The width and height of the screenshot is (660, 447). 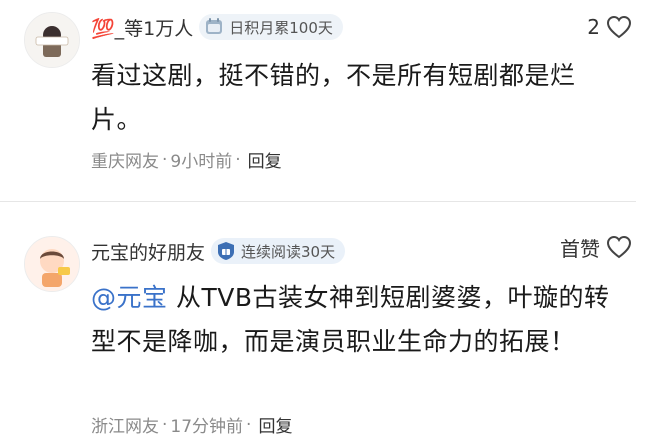 What do you see at coordinates (201, 162) in the screenshot?
I see `timestamp: 9小时前` at bounding box center [201, 162].